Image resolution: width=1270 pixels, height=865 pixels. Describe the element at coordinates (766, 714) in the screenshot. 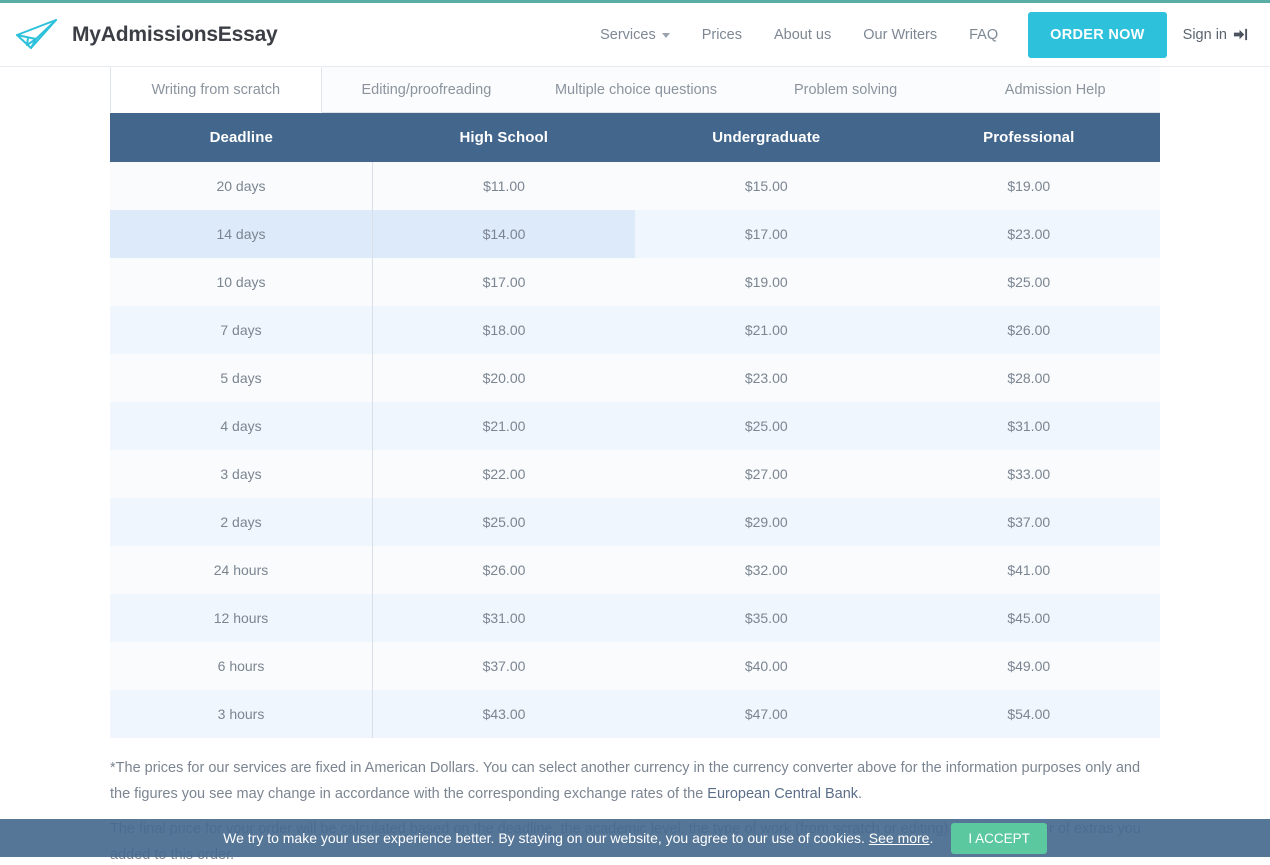

I see `cell-price: $47.00` at that location.